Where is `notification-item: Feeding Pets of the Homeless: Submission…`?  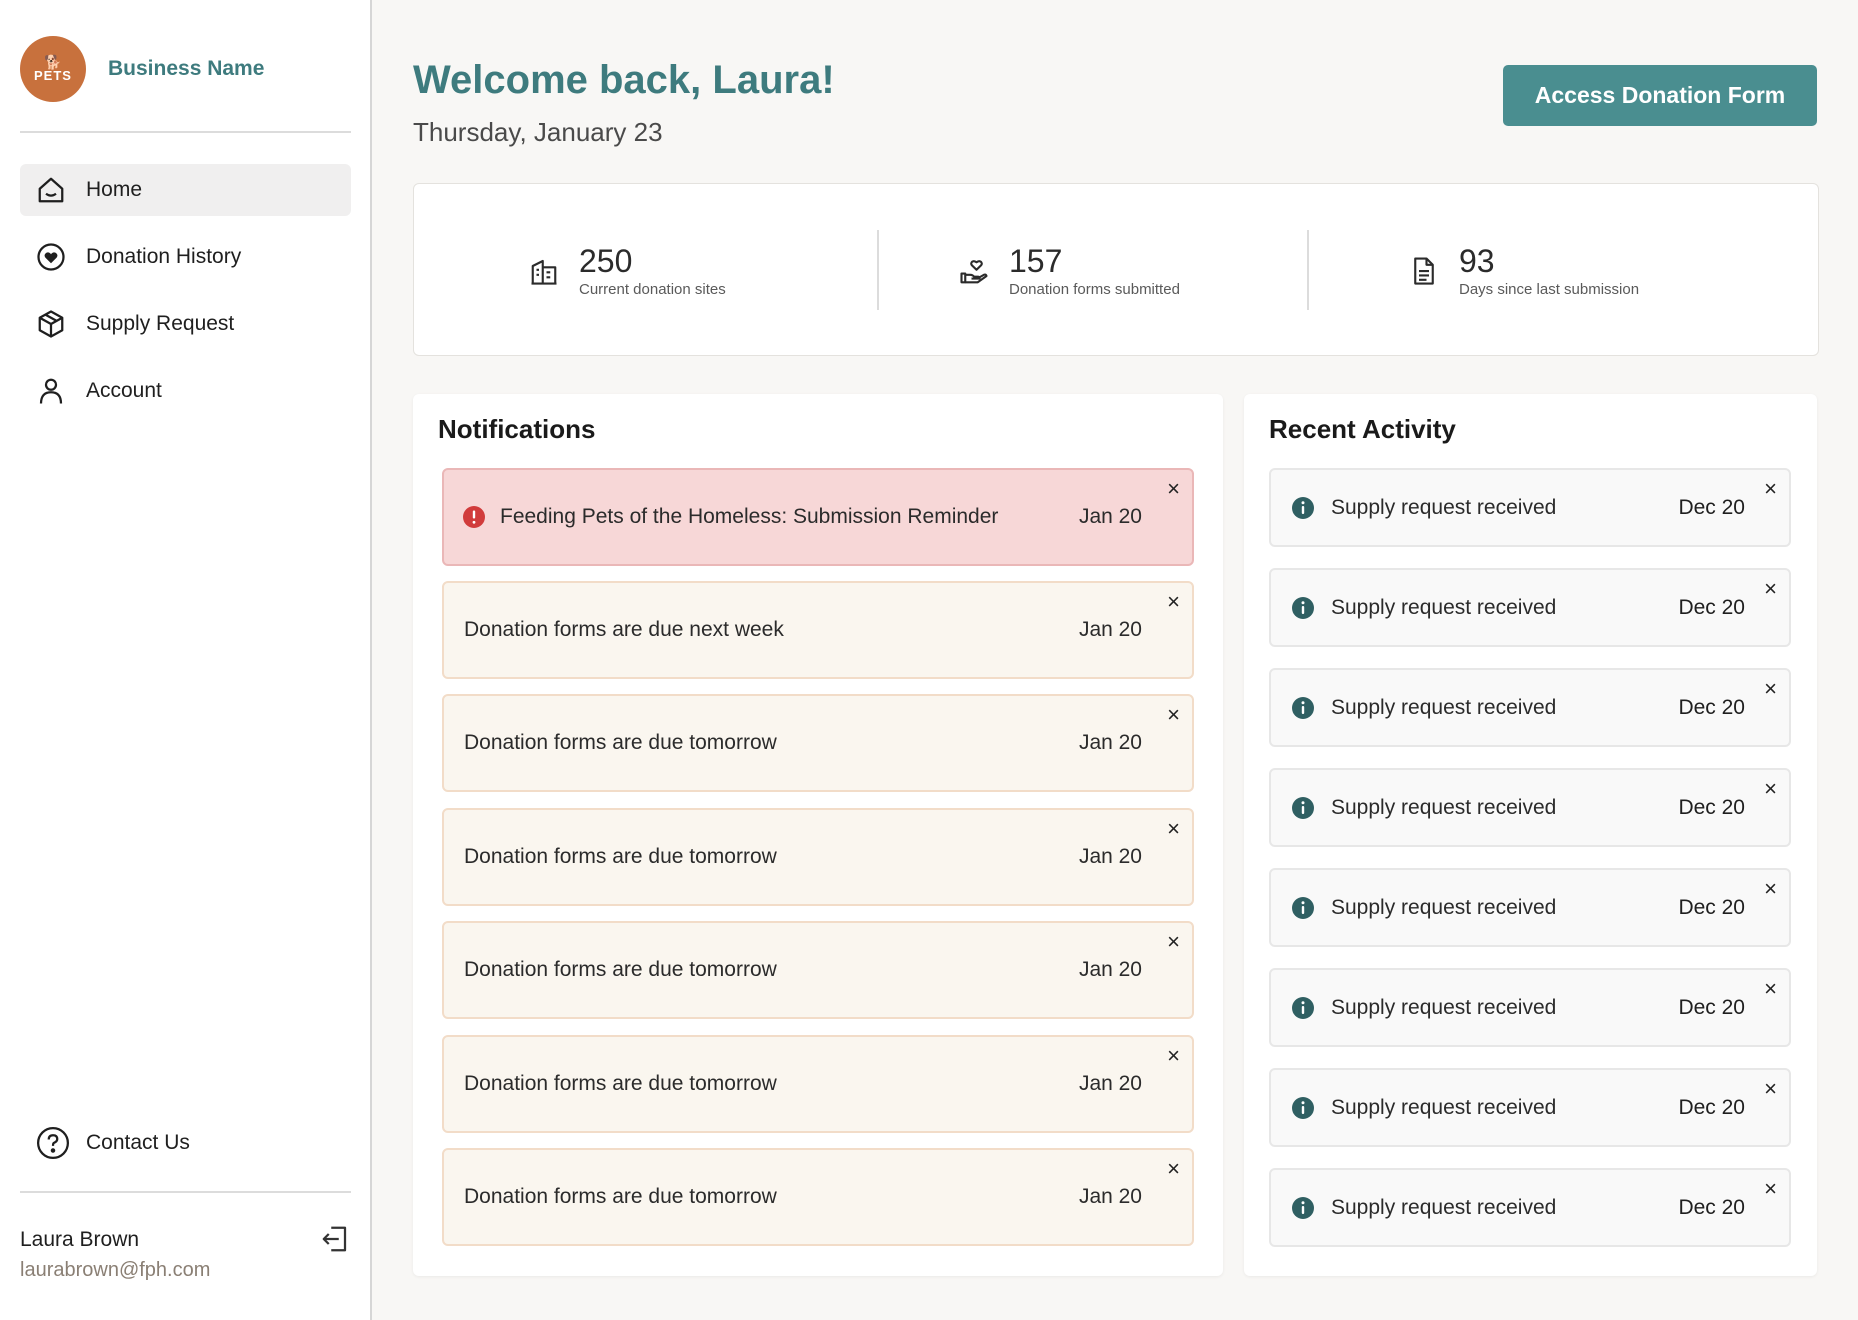 notification-item: Feeding Pets of the Homeless: Submission… is located at coordinates (818, 517).